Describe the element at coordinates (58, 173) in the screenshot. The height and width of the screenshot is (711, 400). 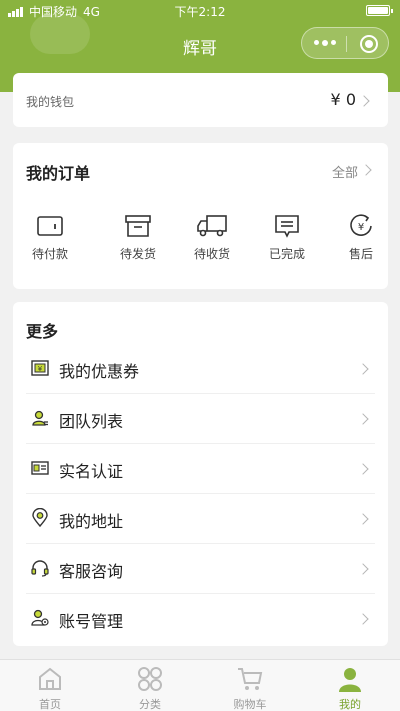
I see `orders-title: 我的订单` at that location.